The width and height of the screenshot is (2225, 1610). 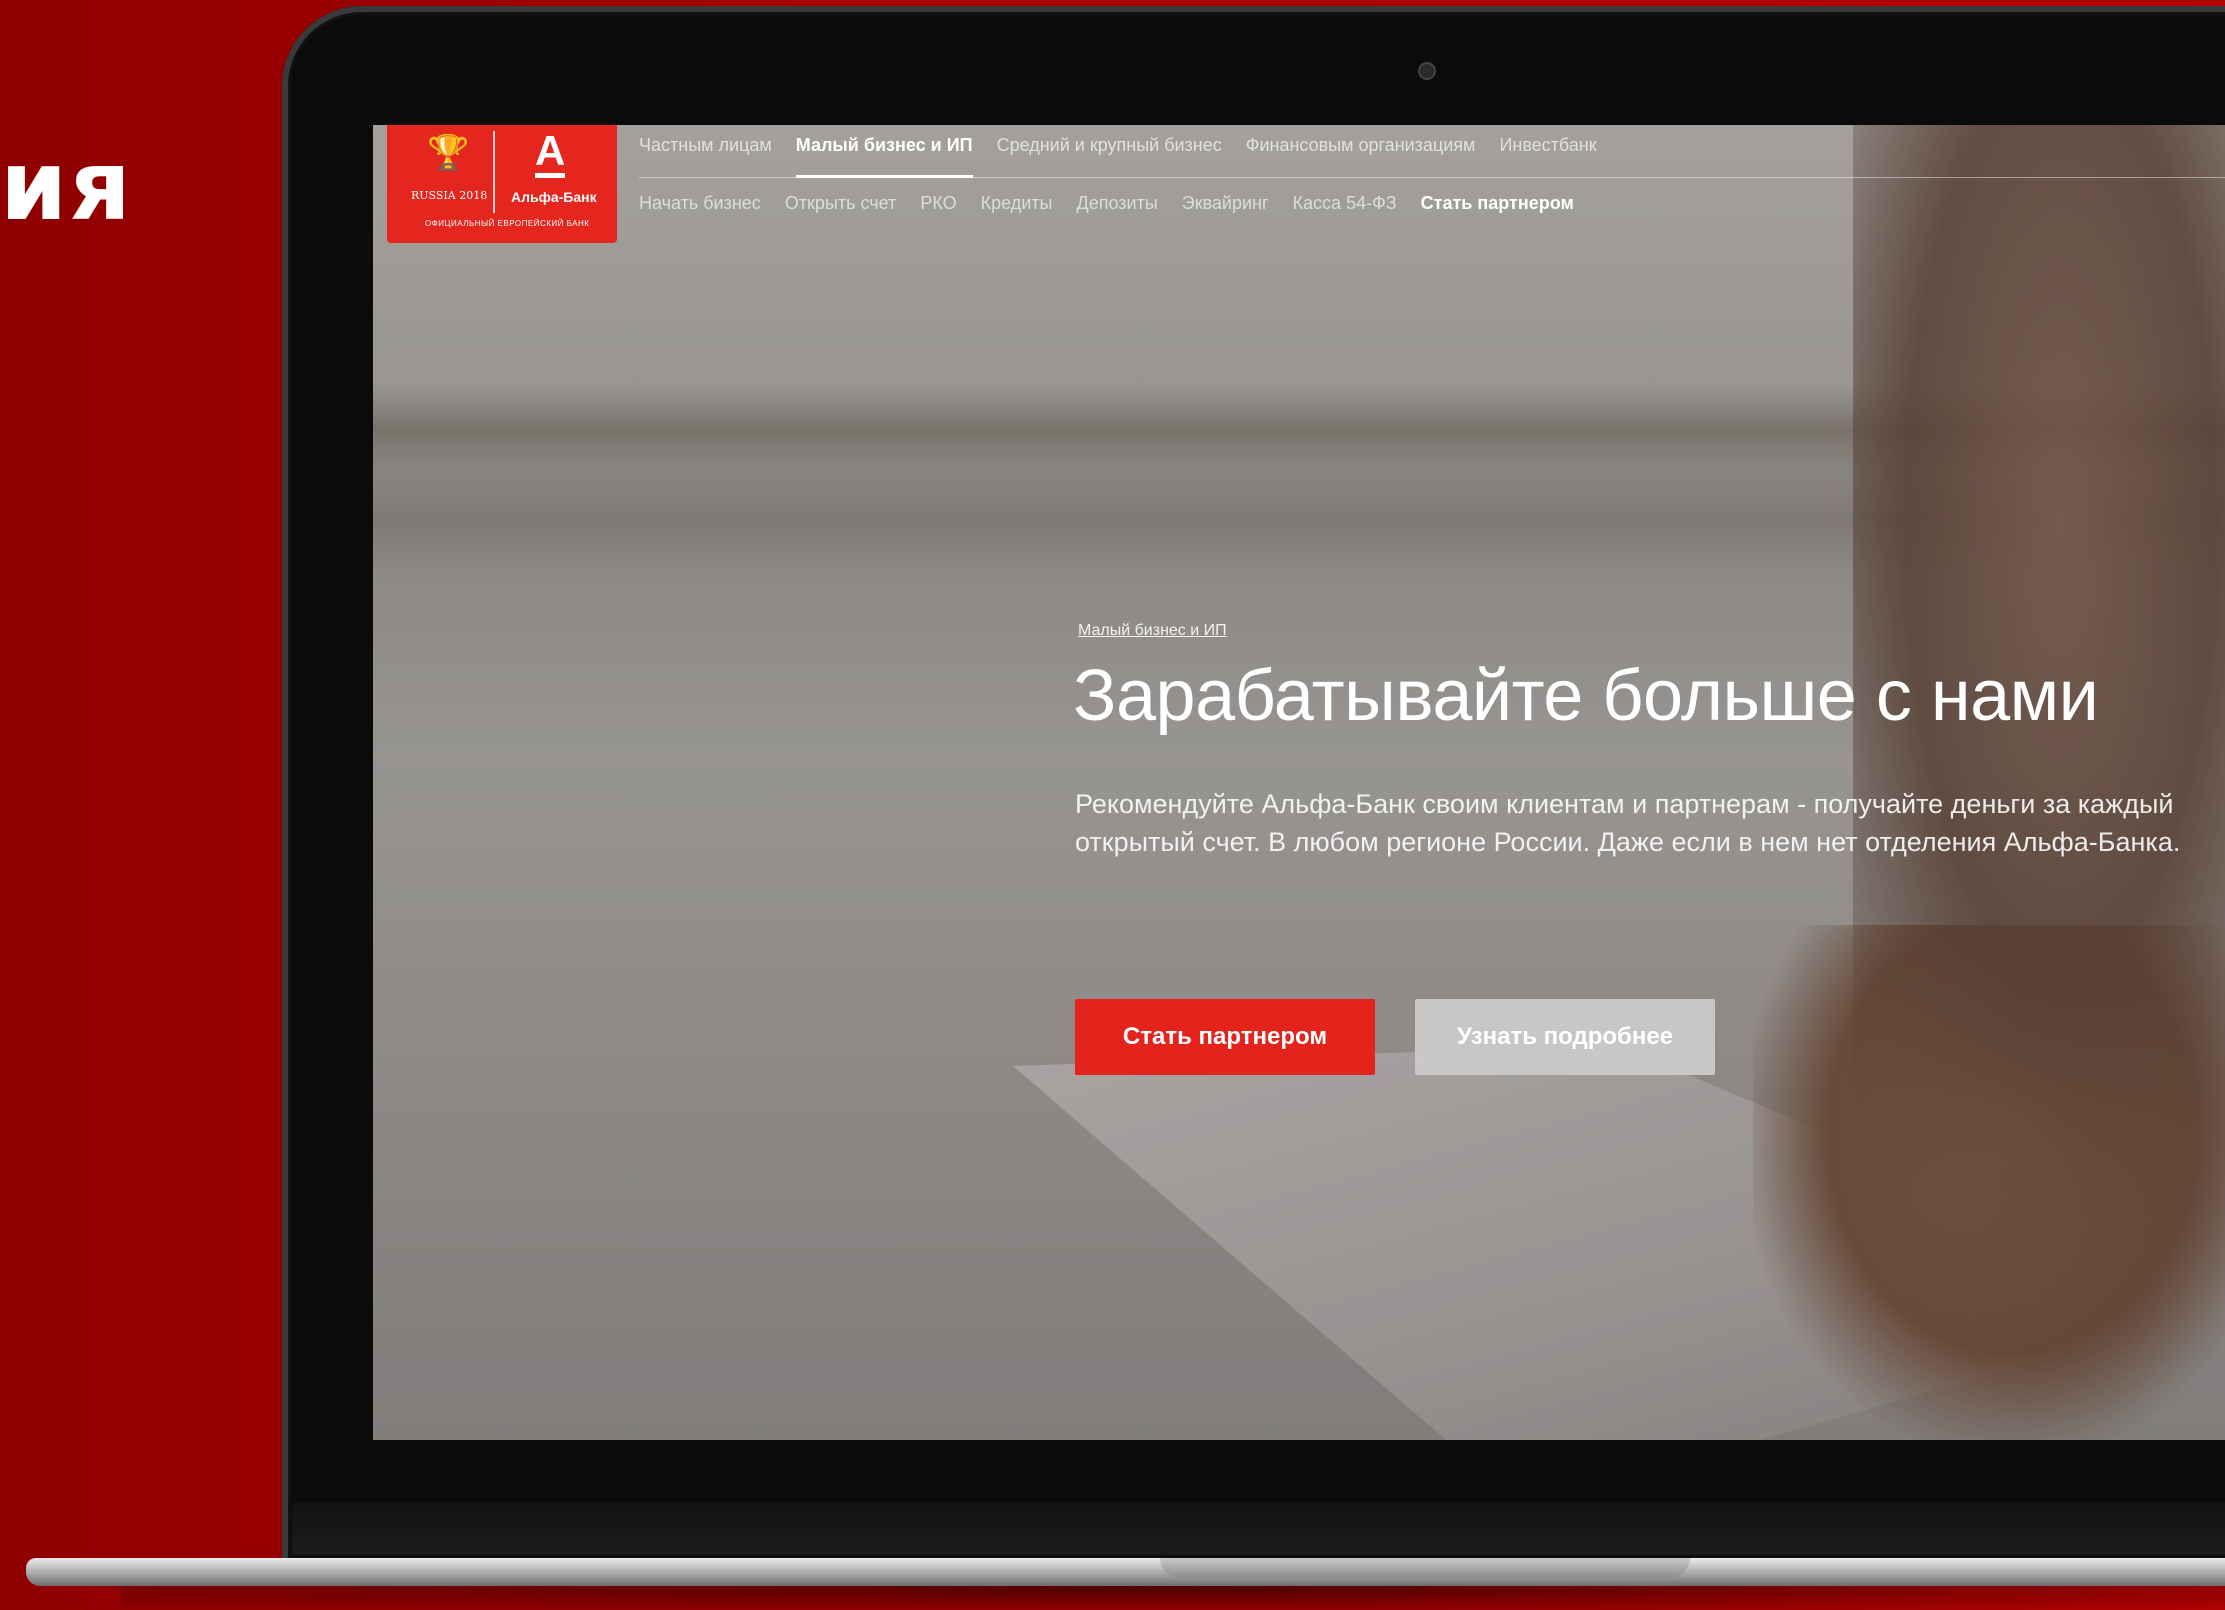 I want to click on alfa-letter-bar, so click(x=550, y=175).